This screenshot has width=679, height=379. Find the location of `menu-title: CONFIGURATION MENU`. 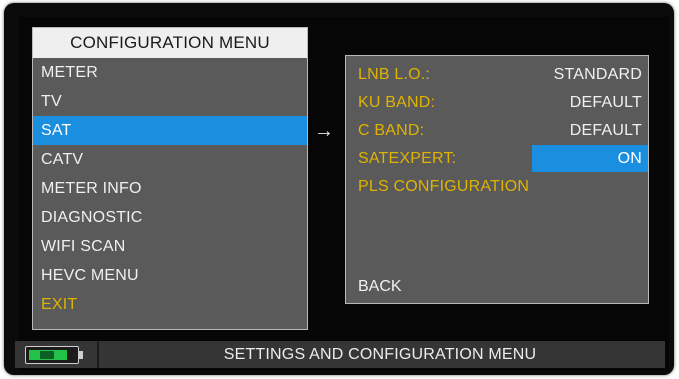

menu-title: CONFIGURATION MENU is located at coordinates (170, 43).